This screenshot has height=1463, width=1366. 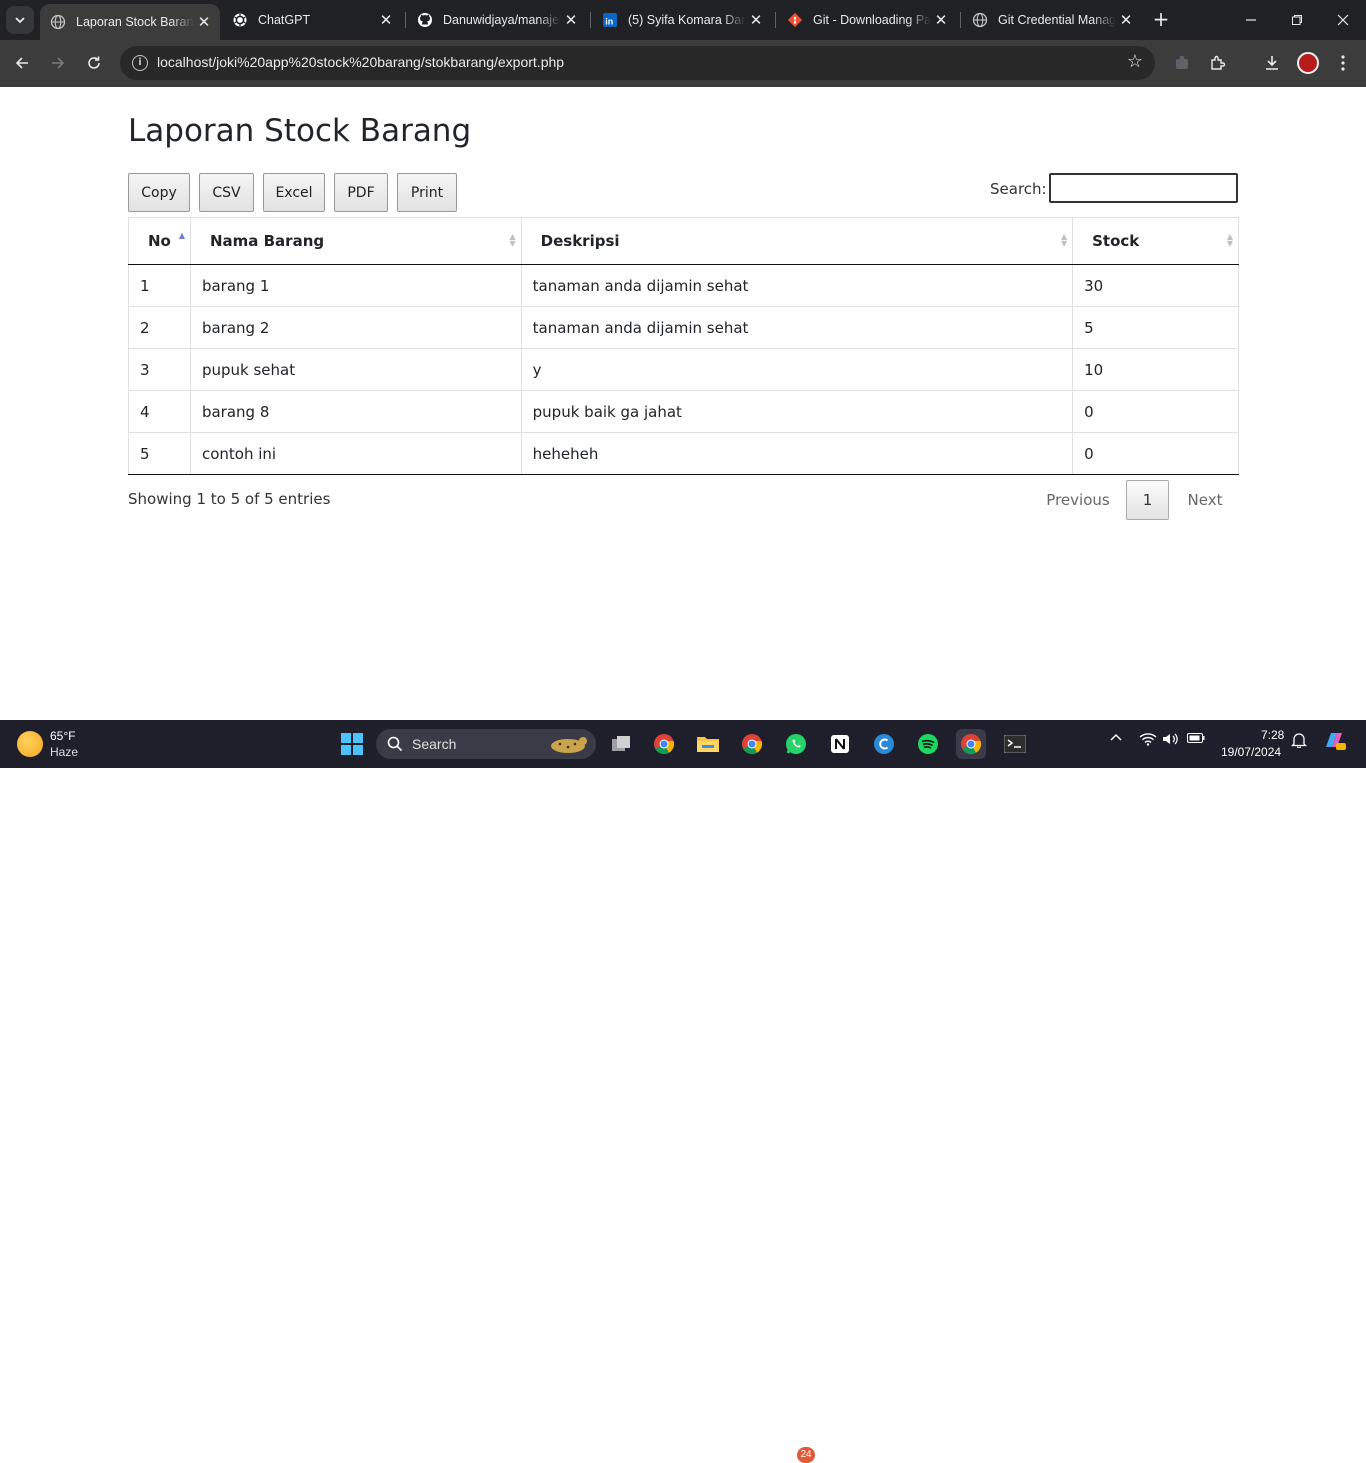 I want to click on copilot-icon, so click(x=1334, y=743).